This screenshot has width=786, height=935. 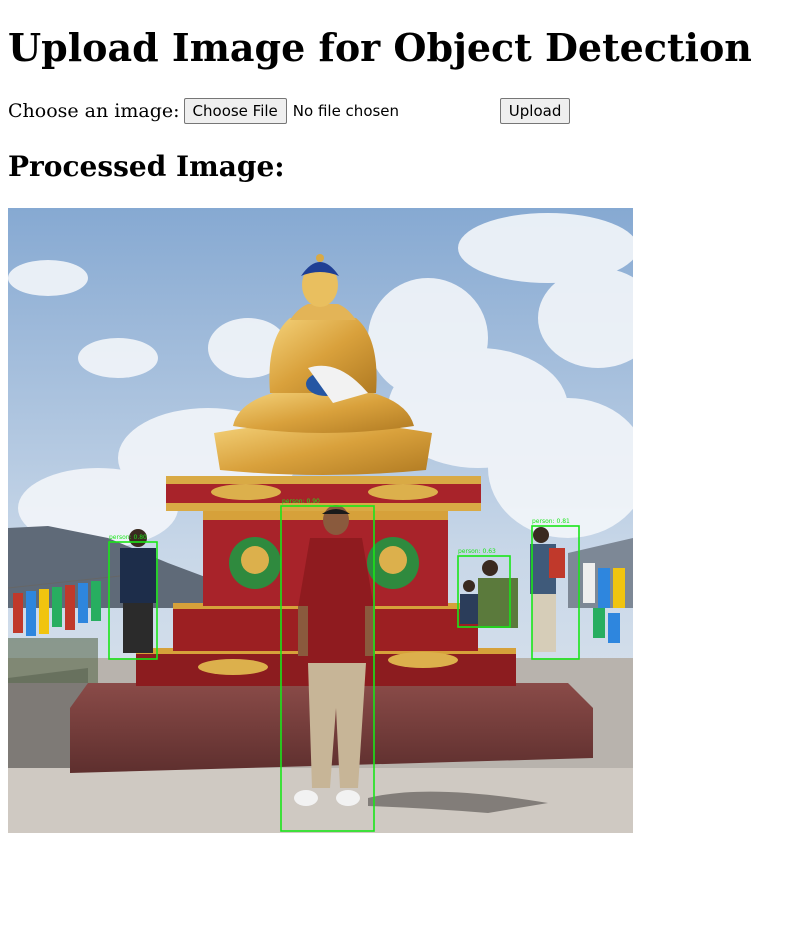 What do you see at coordinates (380, 47) in the screenshot?
I see `page-title: Upload Image for Object Detection` at bounding box center [380, 47].